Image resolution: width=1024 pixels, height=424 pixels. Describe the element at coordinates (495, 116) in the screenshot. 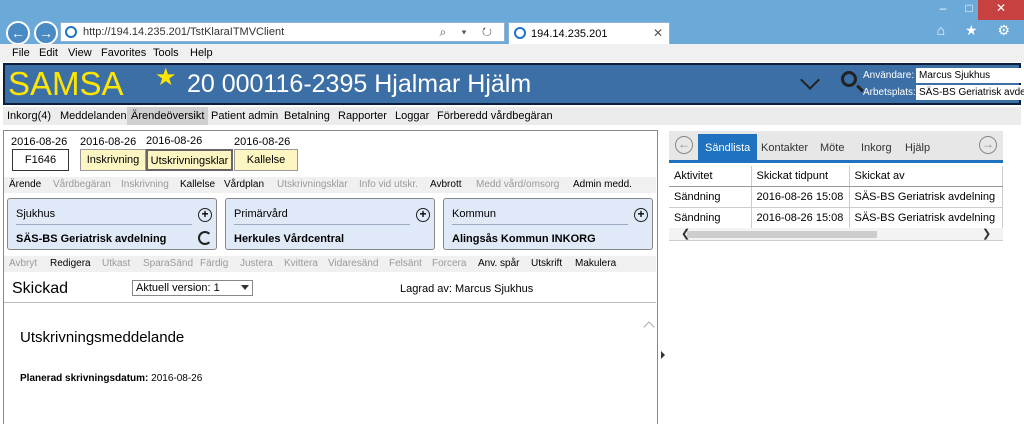

I see `tab-forberedd-vardbegaran: Förberedd vårdbegäran` at that location.